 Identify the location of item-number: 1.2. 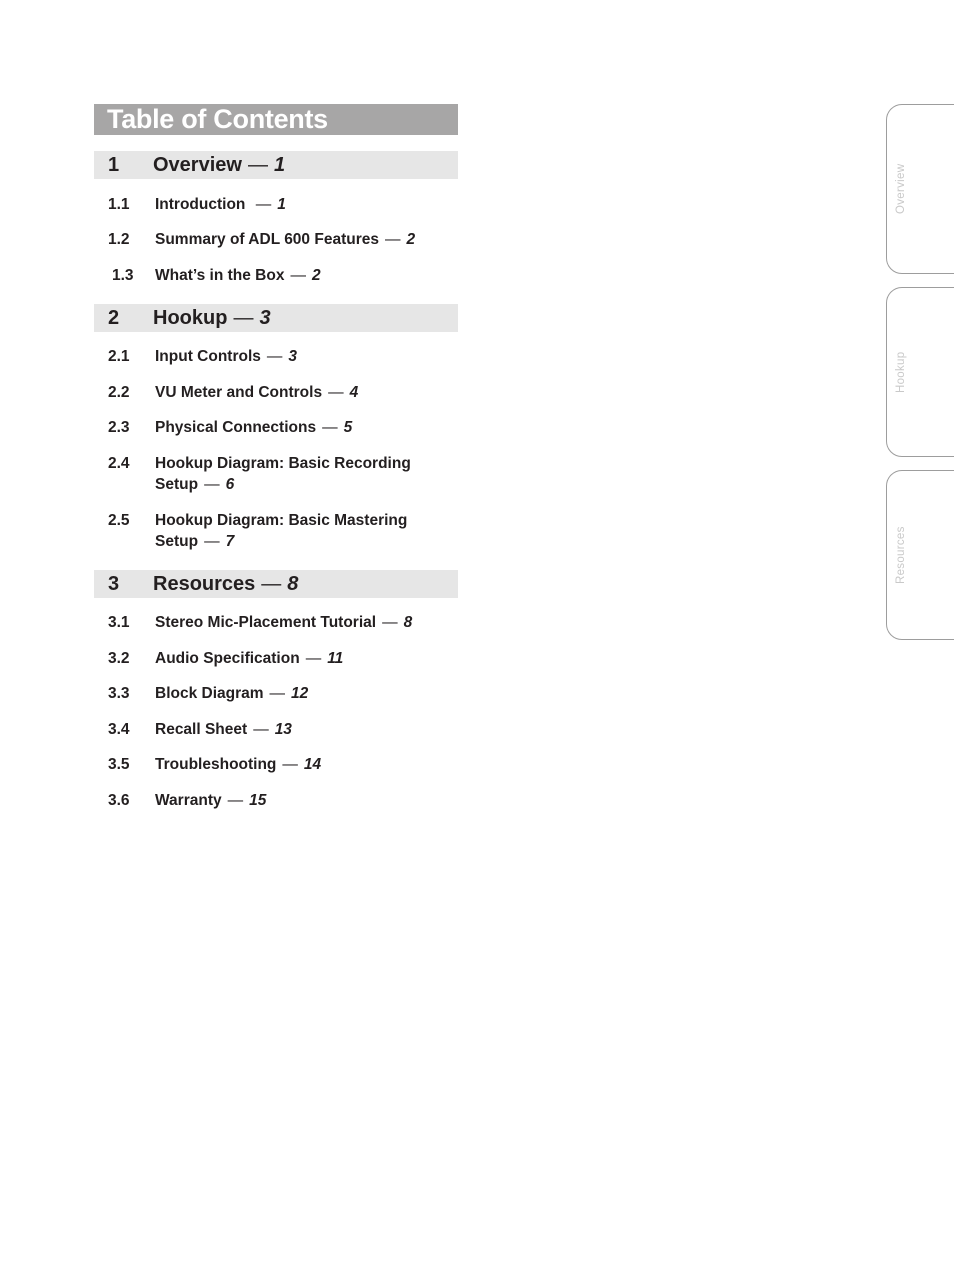
(119, 239).